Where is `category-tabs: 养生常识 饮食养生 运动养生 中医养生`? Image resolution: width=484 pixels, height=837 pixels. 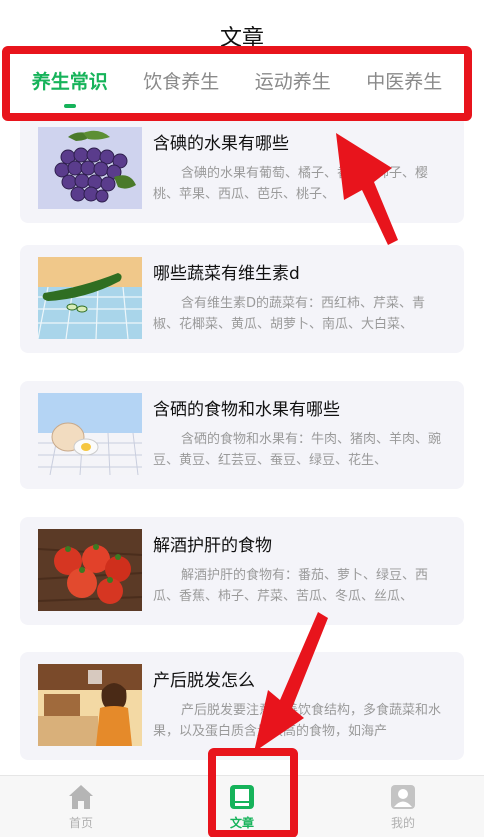
category-tabs: 养生常识 饮食养生 运动养生 中医养生 is located at coordinates (237, 83).